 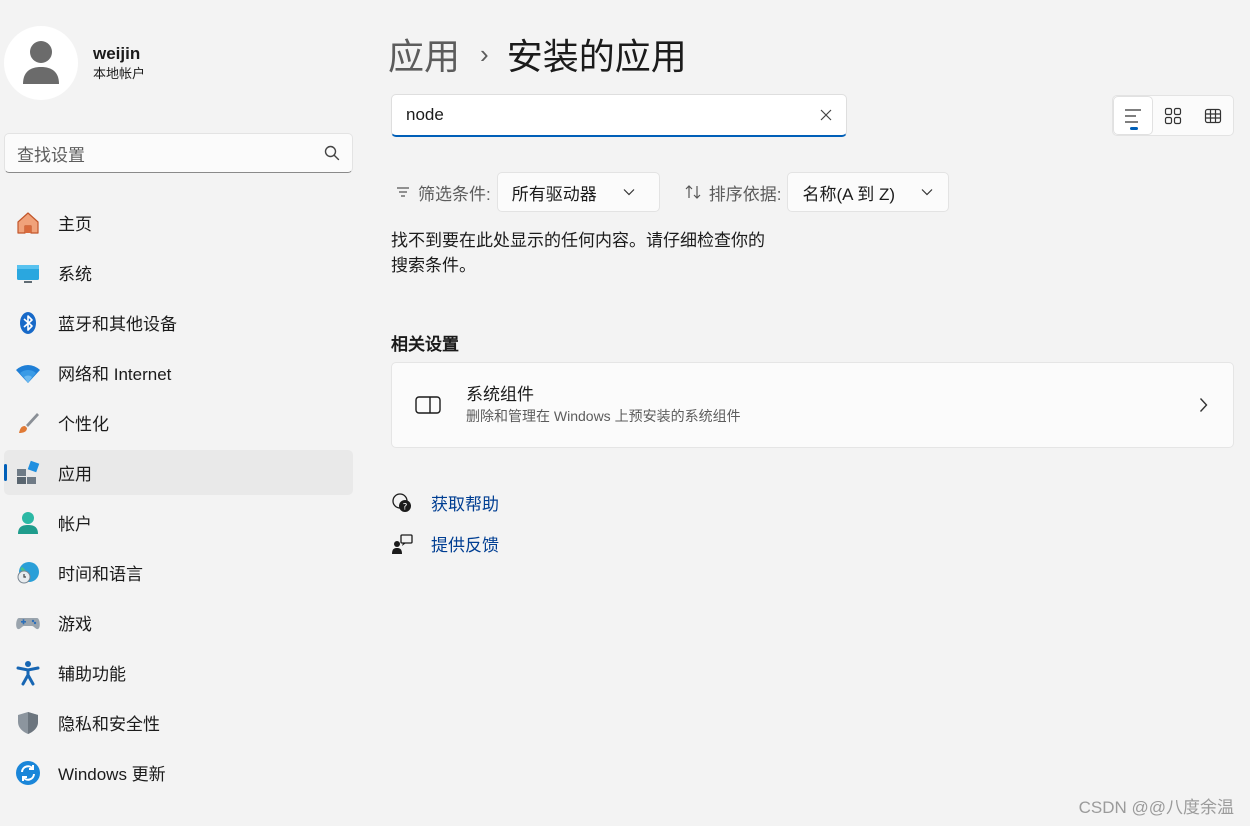 I want to click on tile-view-icon, so click(x=1173, y=115).